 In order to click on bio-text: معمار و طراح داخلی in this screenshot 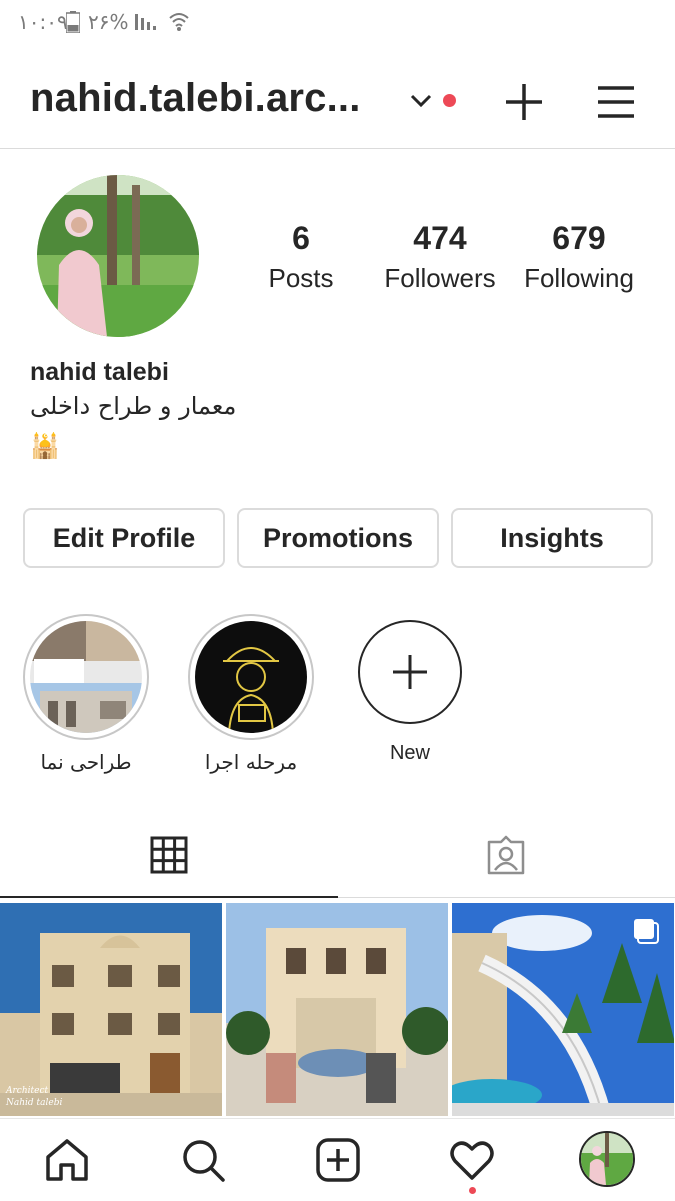, I will do `click(133, 406)`.